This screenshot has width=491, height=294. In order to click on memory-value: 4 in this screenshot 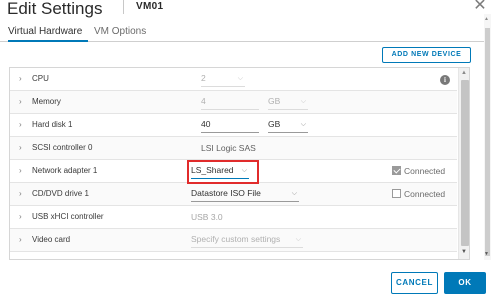, I will do `click(203, 101)`.